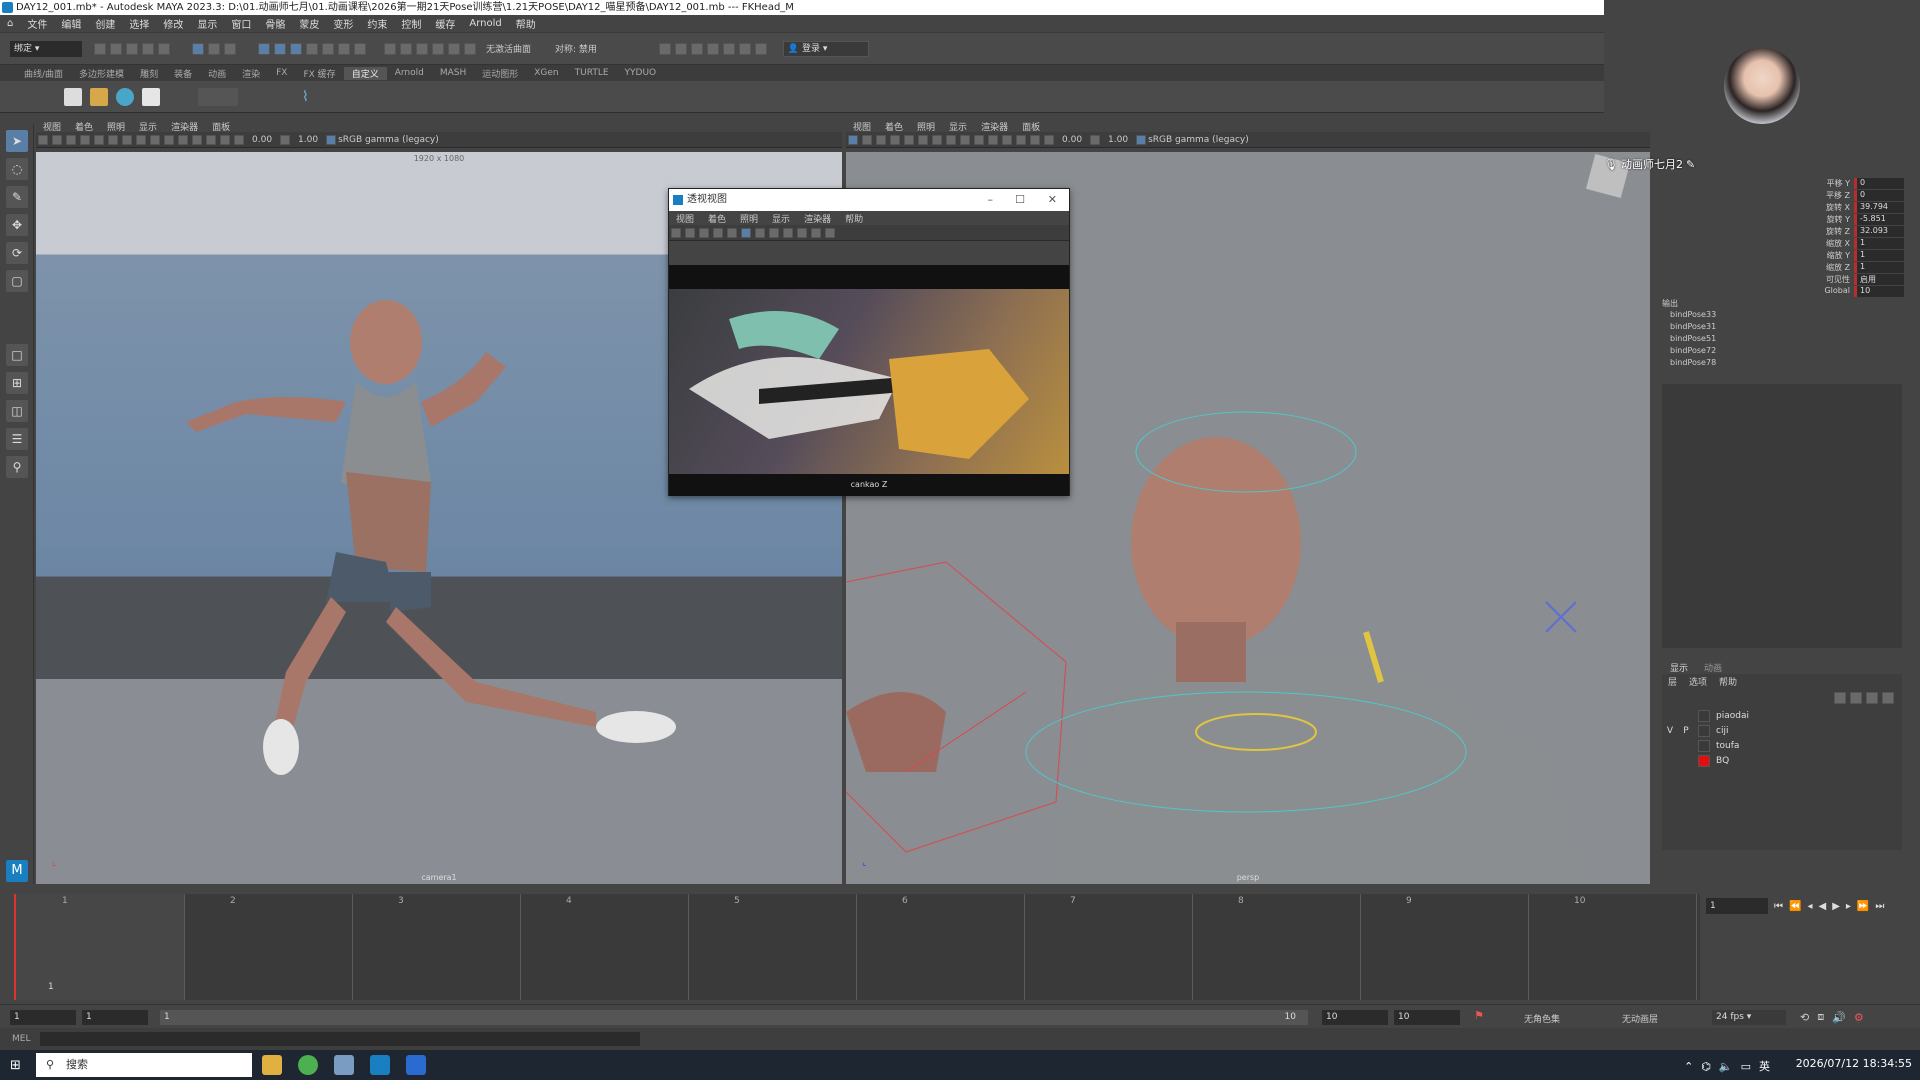 The image size is (1920, 1080). What do you see at coordinates (173, 23) in the screenshot?
I see `menu-modify: 修改` at bounding box center [173, 23].